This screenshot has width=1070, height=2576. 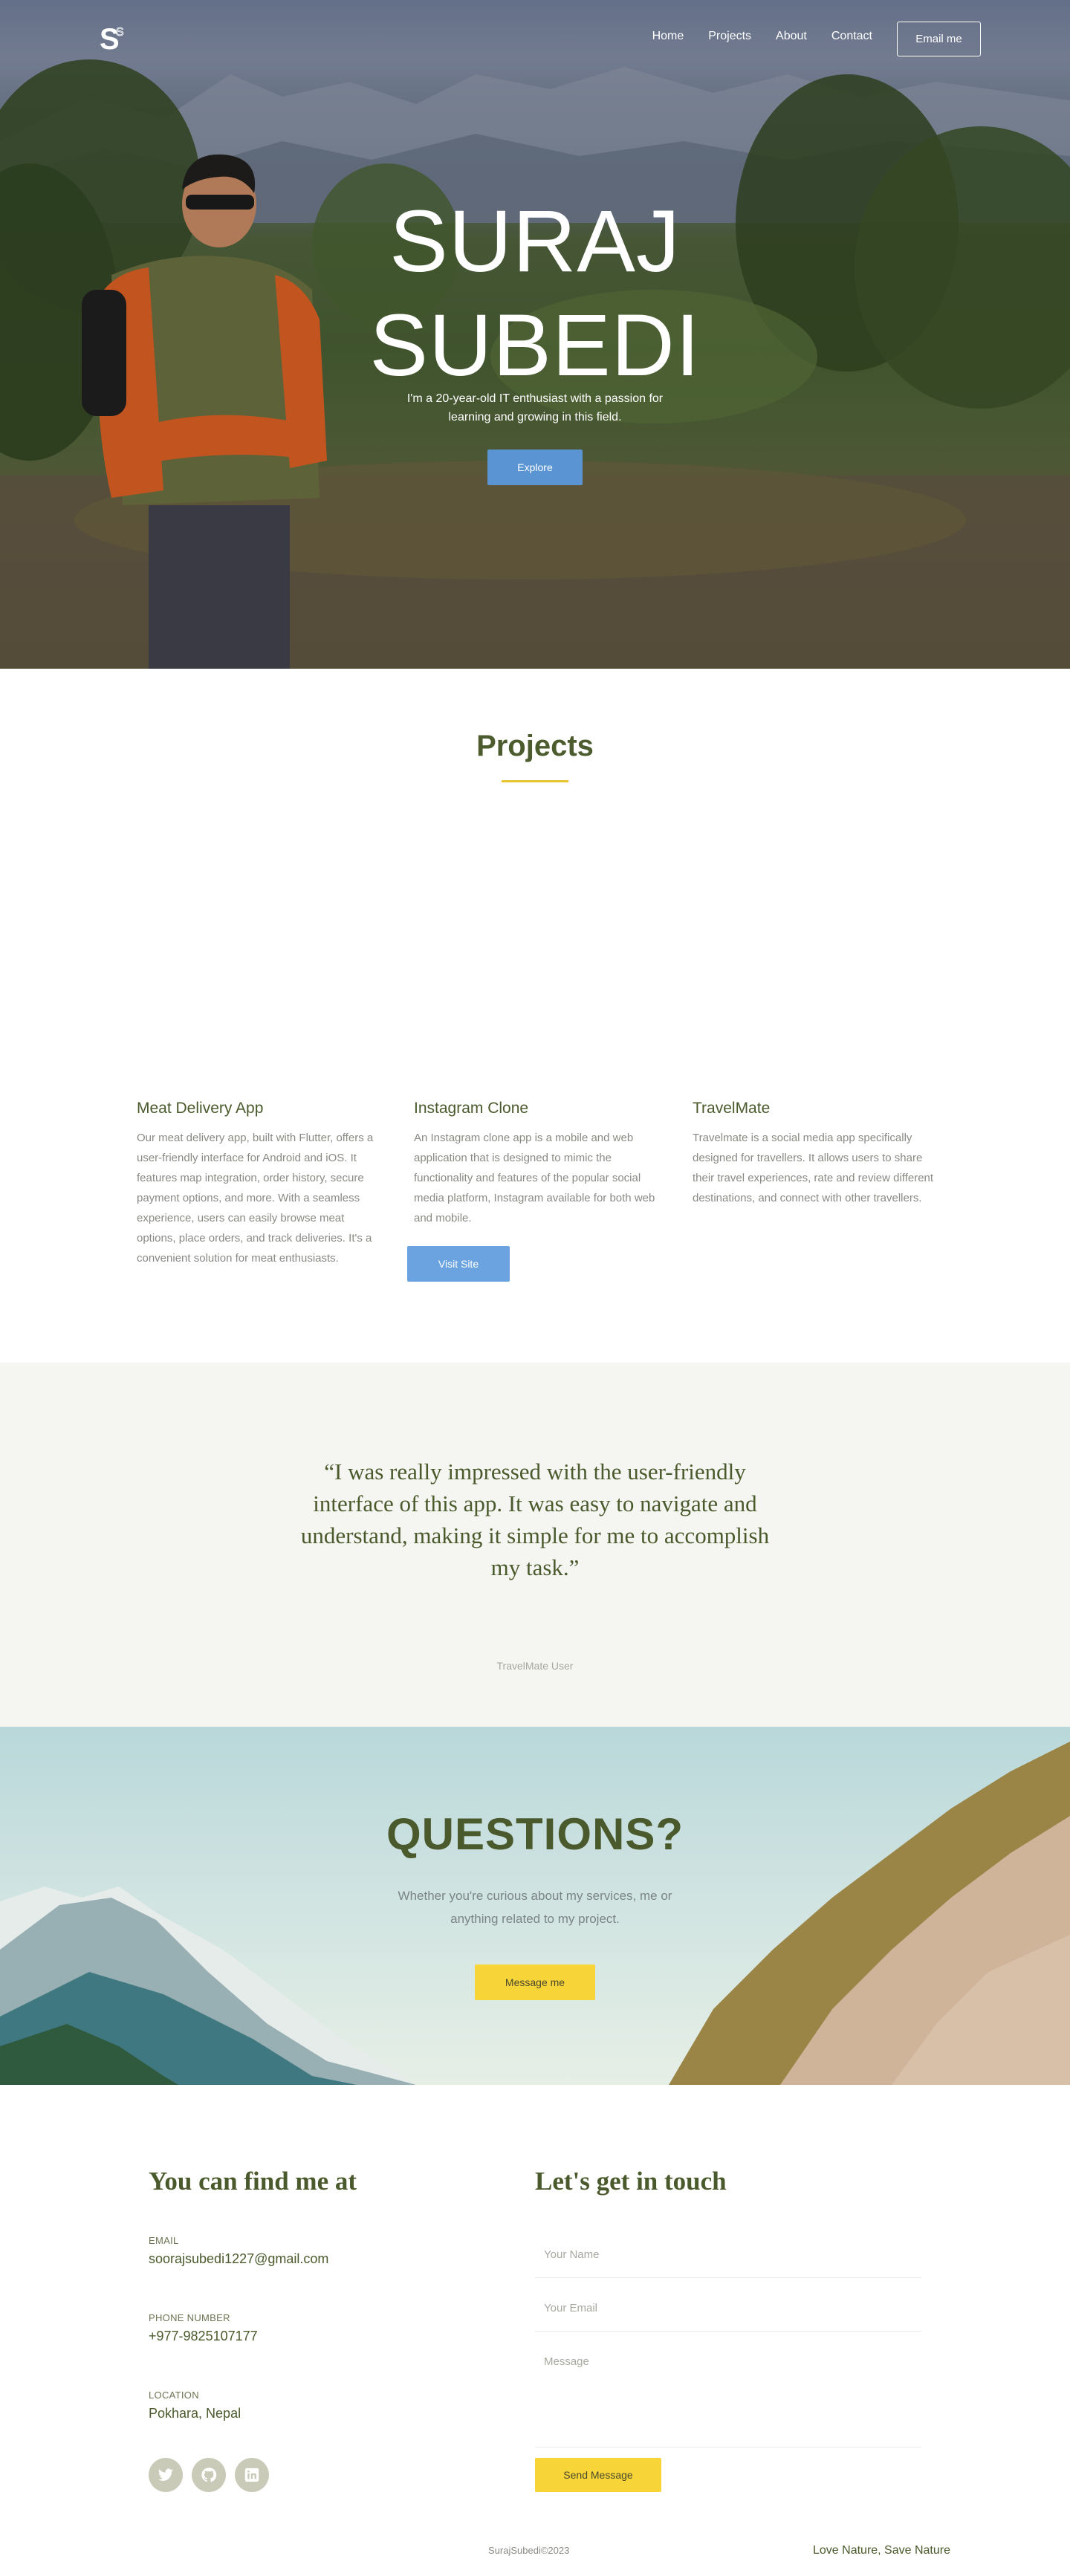 I want to click on email-field: Your Email, so click(x=728, y=2309).